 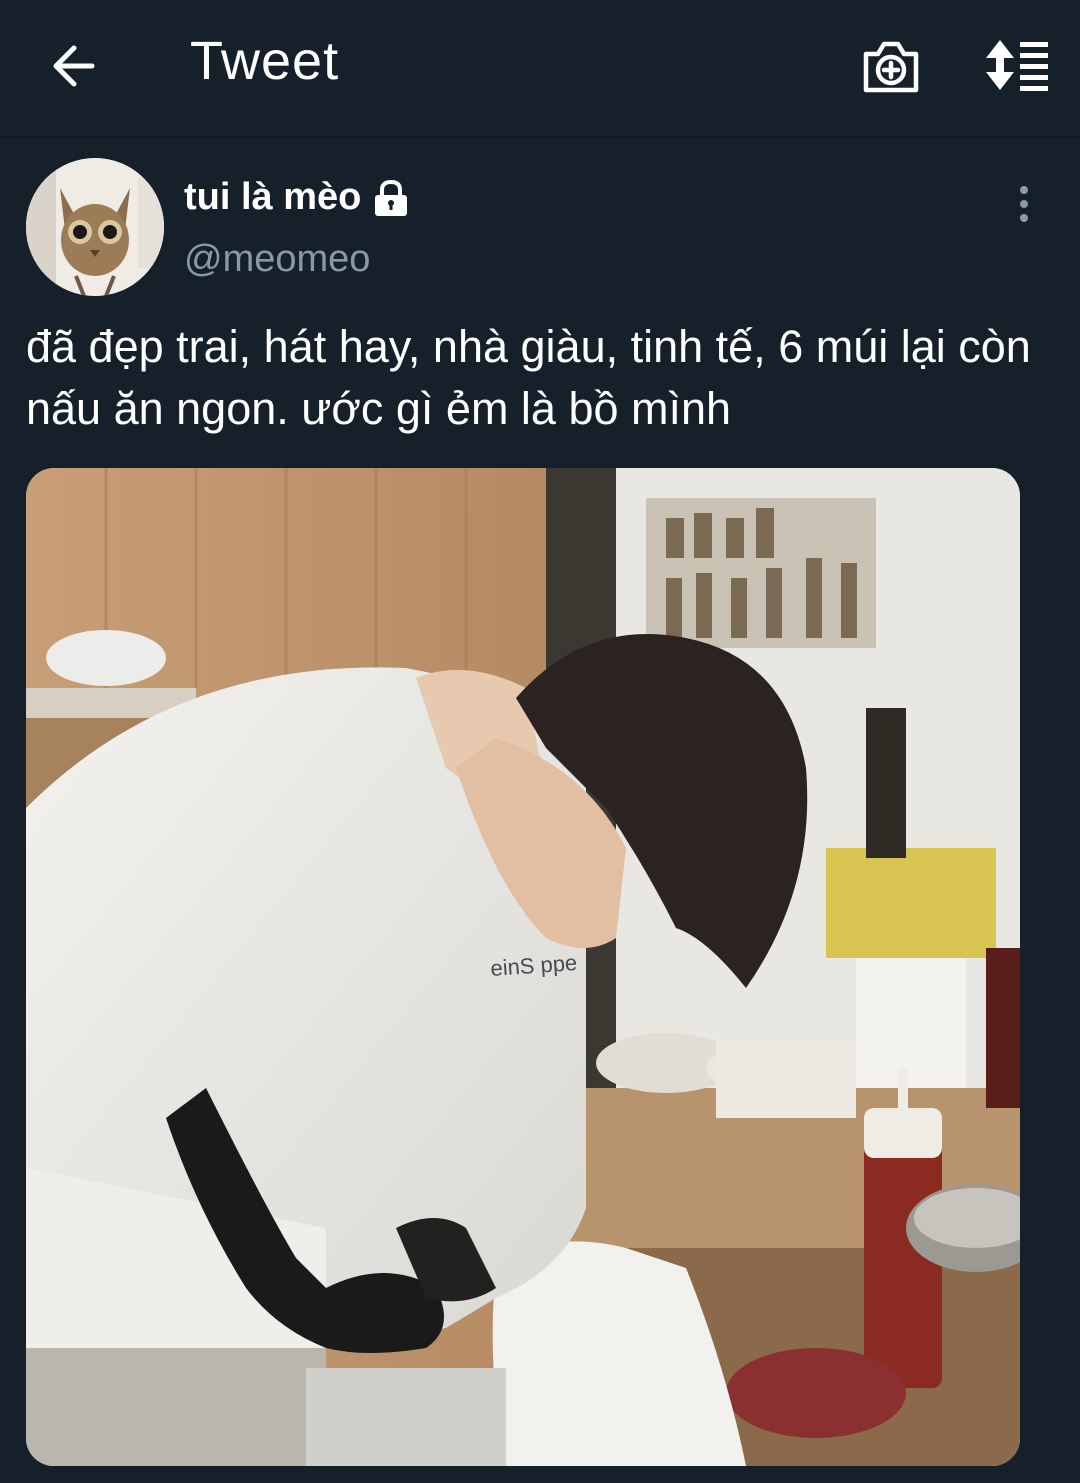 I want to click on cat-avatar, so click(x=95, y=227).